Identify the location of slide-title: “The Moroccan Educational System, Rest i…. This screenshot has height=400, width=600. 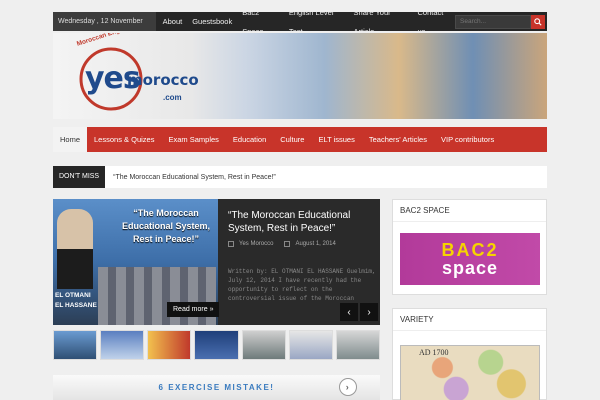
(301, 222).